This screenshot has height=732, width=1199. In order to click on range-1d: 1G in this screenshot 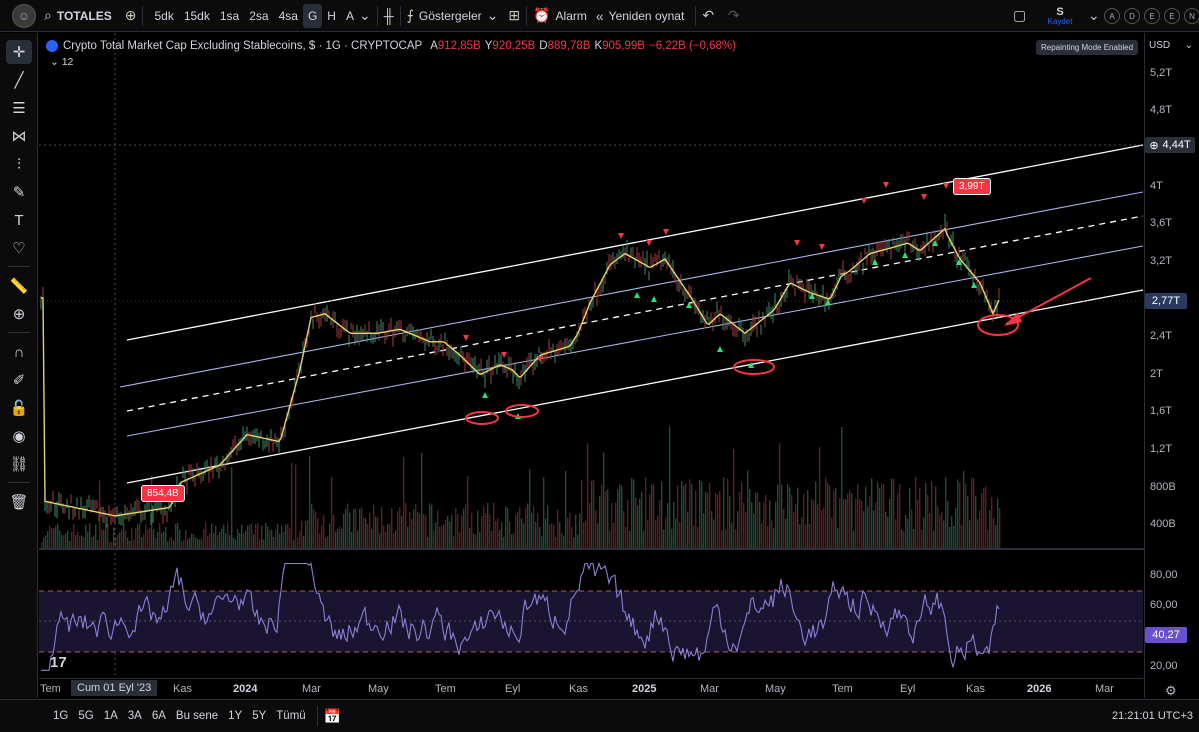, I will do `click(60, 716)`.